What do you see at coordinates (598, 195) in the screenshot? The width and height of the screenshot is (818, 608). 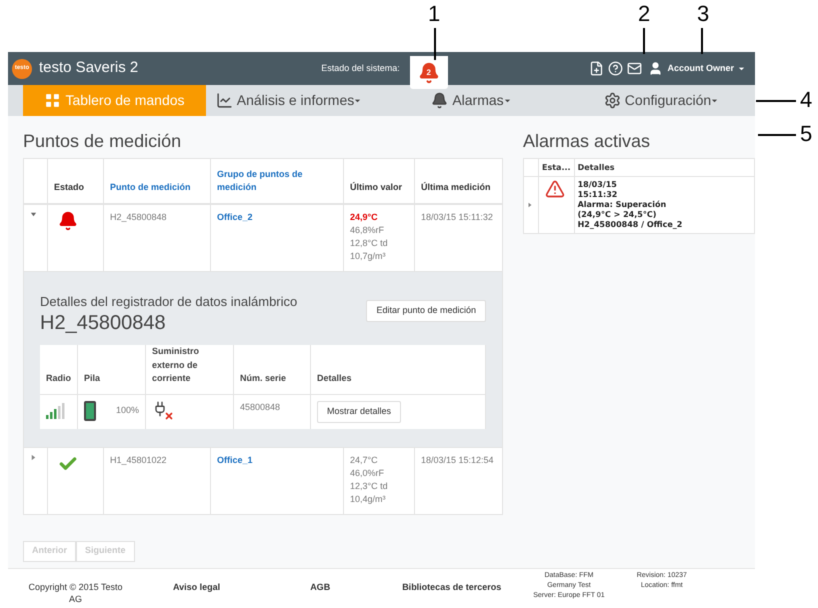 I see `alarm-detail: 15:11:32` at bounding box center [598, 195].